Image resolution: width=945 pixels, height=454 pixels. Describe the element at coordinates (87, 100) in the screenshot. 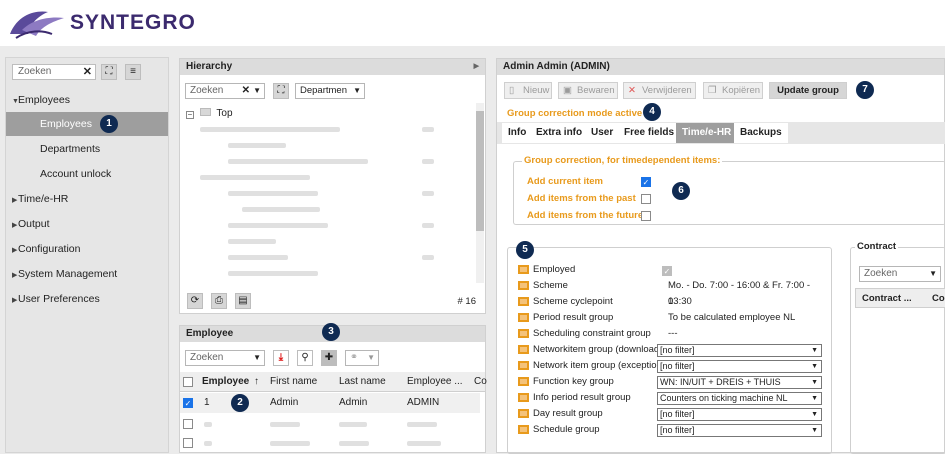

I see `sidebar-item-employees-group: ▼Employees` at that location.